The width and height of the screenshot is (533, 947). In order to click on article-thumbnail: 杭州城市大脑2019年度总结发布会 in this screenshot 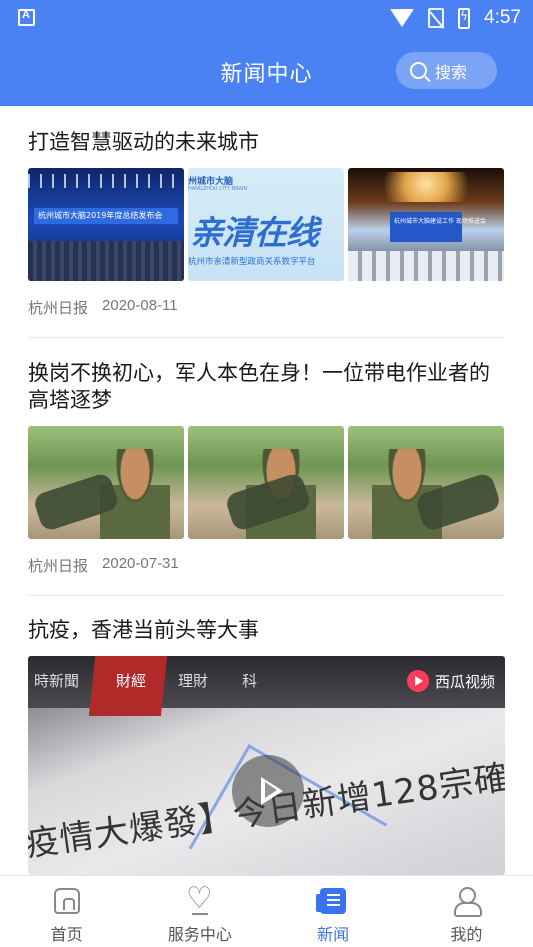, I will do `click(106, 224)`.